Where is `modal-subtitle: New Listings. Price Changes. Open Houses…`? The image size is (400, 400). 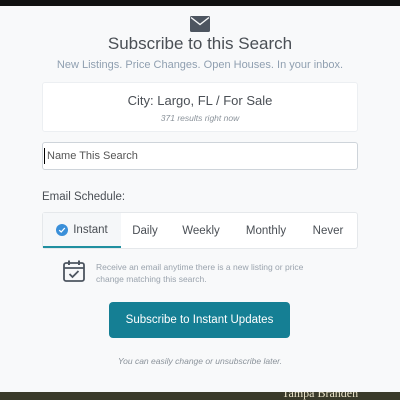
modal-subtitle: New Listings. Price Changes. Open Houses… is located at coordinates (200, 65).